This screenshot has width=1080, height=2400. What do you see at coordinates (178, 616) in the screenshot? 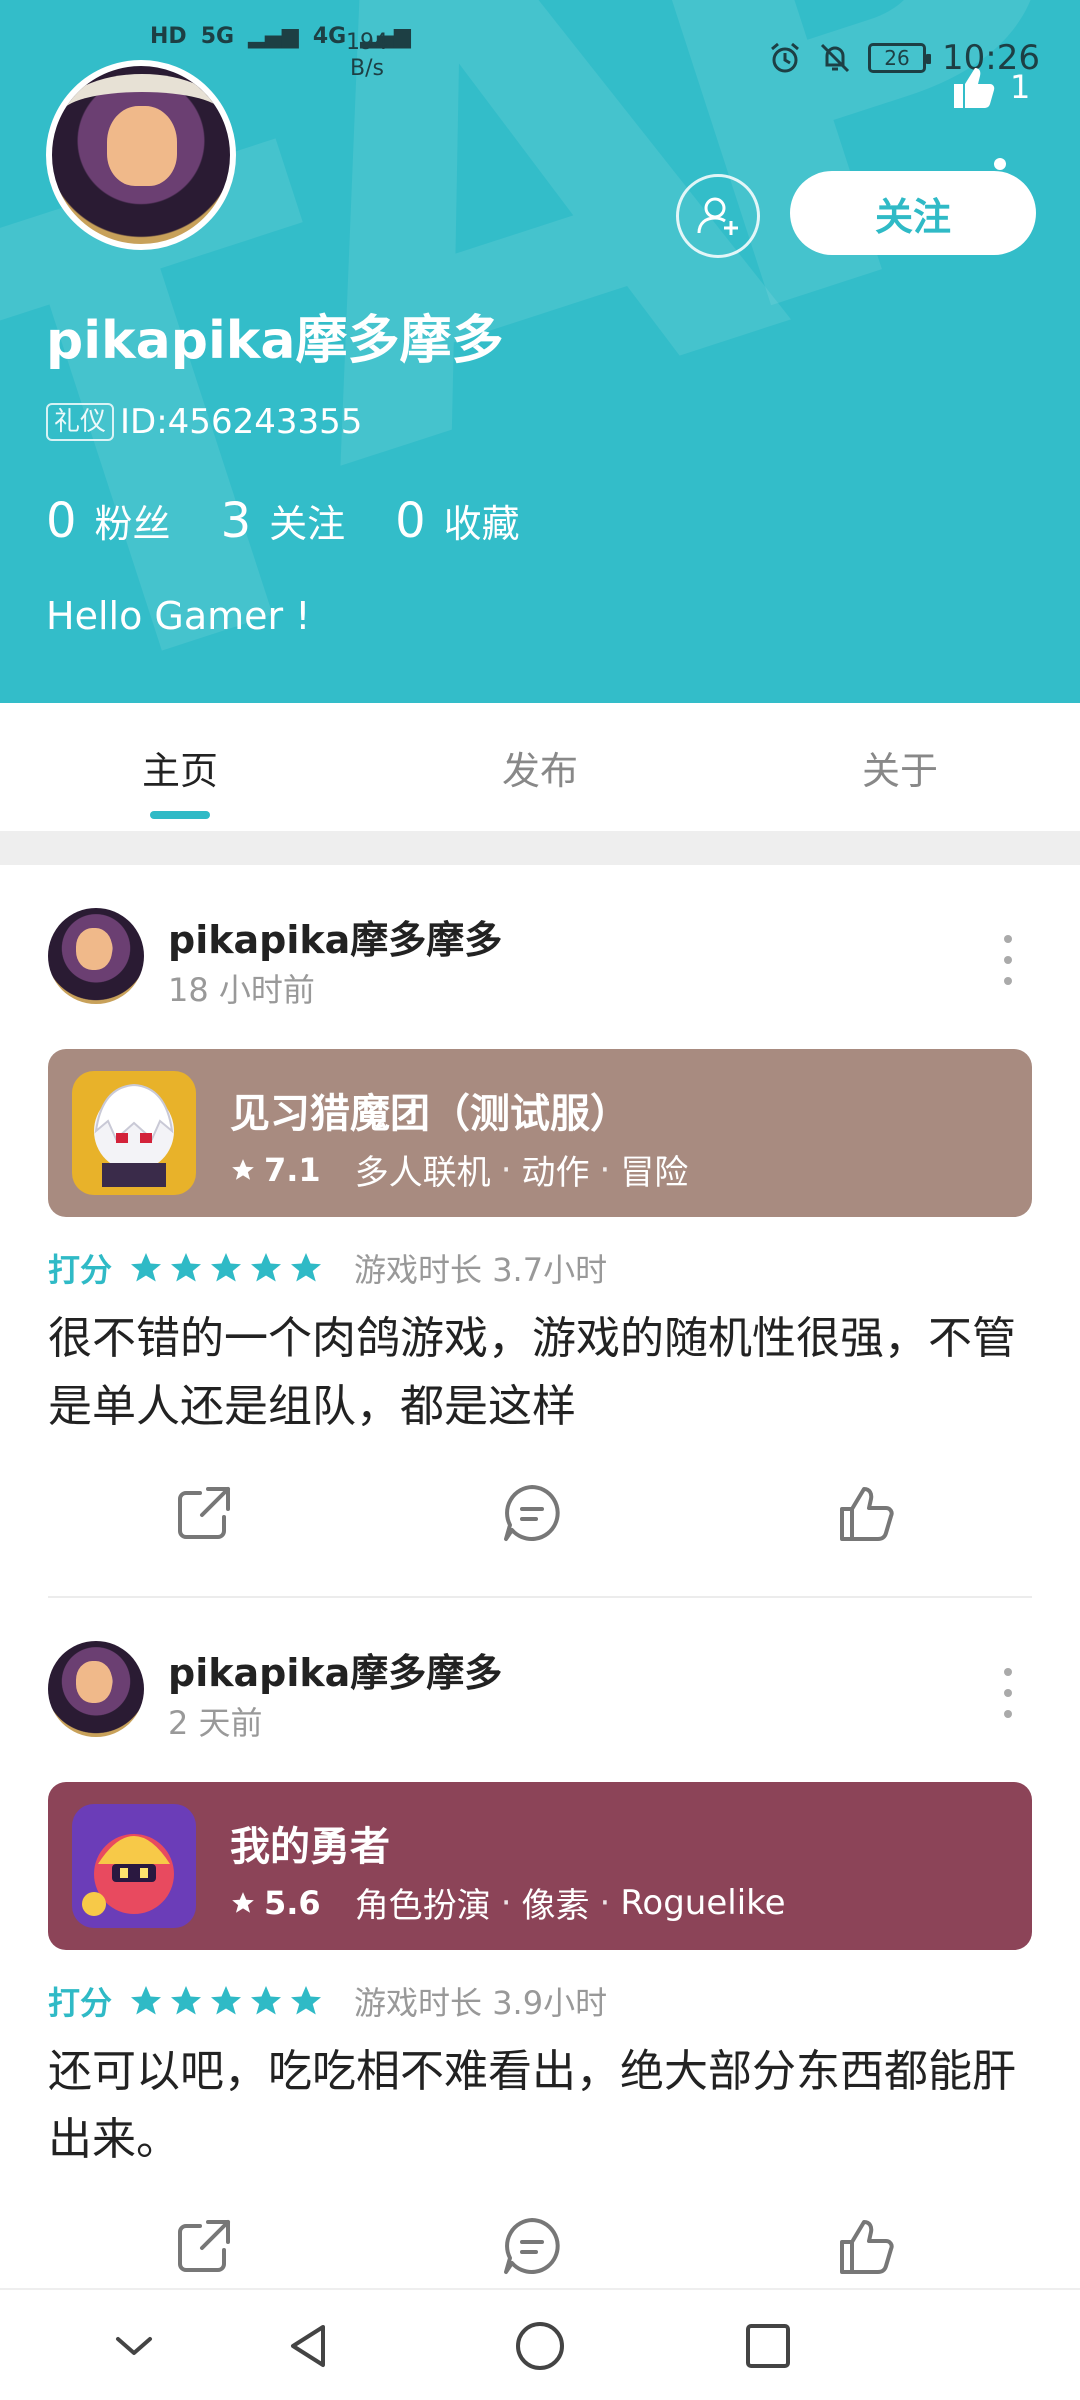
I see `profile-bio: Hello Gamer !` at bounding box center [178, 616].